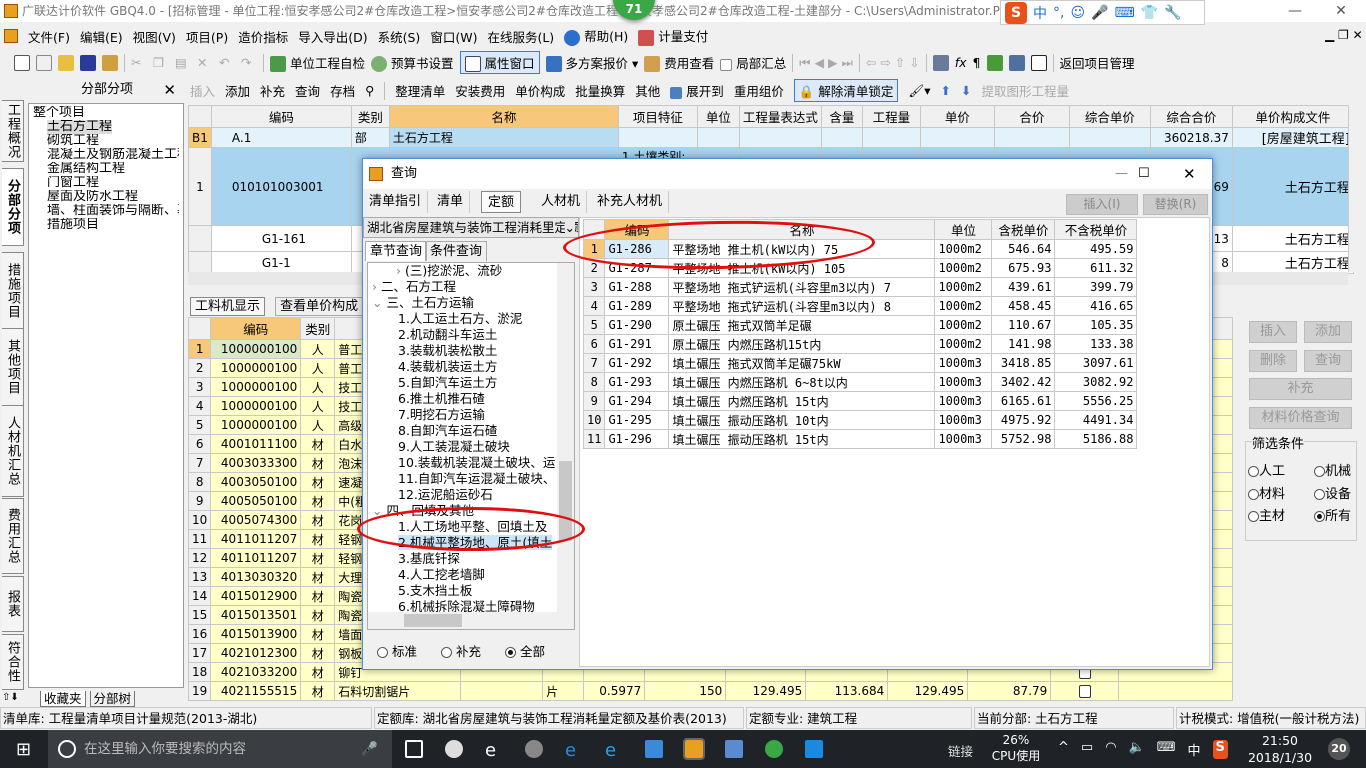  Describe the element at coordinates (200, 116) in the screenshot. I see `column-header` at that location.